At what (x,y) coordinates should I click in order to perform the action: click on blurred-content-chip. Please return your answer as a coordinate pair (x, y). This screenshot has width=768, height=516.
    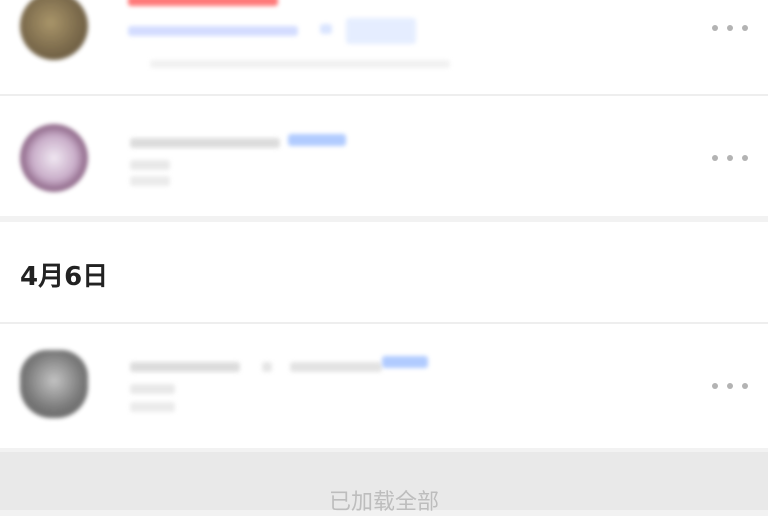
    Looking at the image, I should click on (381, 31).